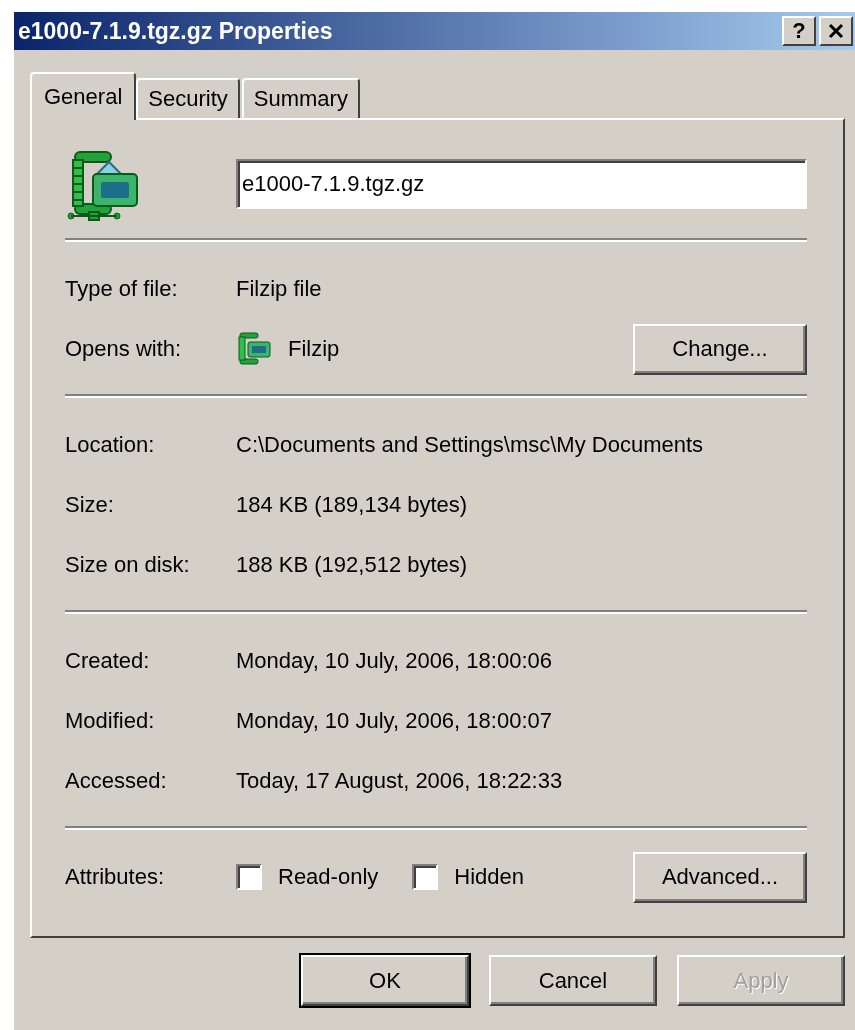 The width and height of the screenshot is (855, 1030). What do you see at coordinates (110, 445) in the screenshot?
I see `property-label: Location:` at bounding box center [110, 445].